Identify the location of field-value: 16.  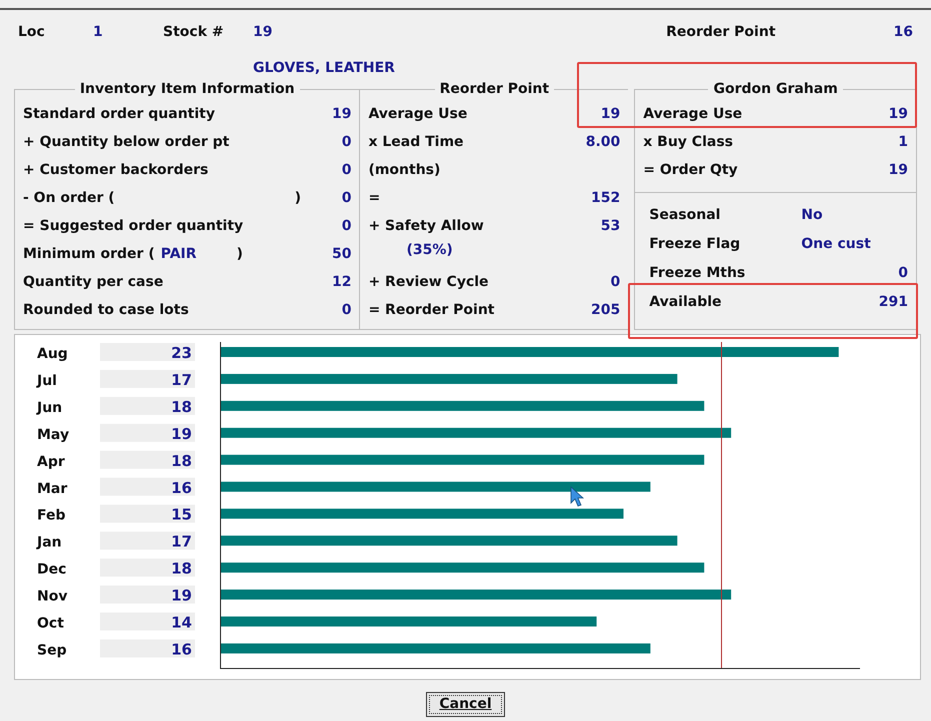
(903, 32).